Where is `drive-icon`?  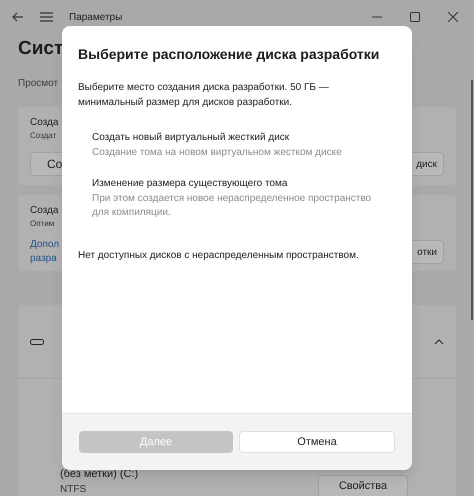 drive-icon is located at coordinates (37, 341).